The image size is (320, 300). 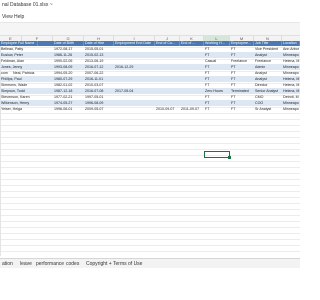 What do you see at coordinates (150, 17) in the screenshot?
I see `ribbon-menu: View Help` at bounding box center [150, 17].